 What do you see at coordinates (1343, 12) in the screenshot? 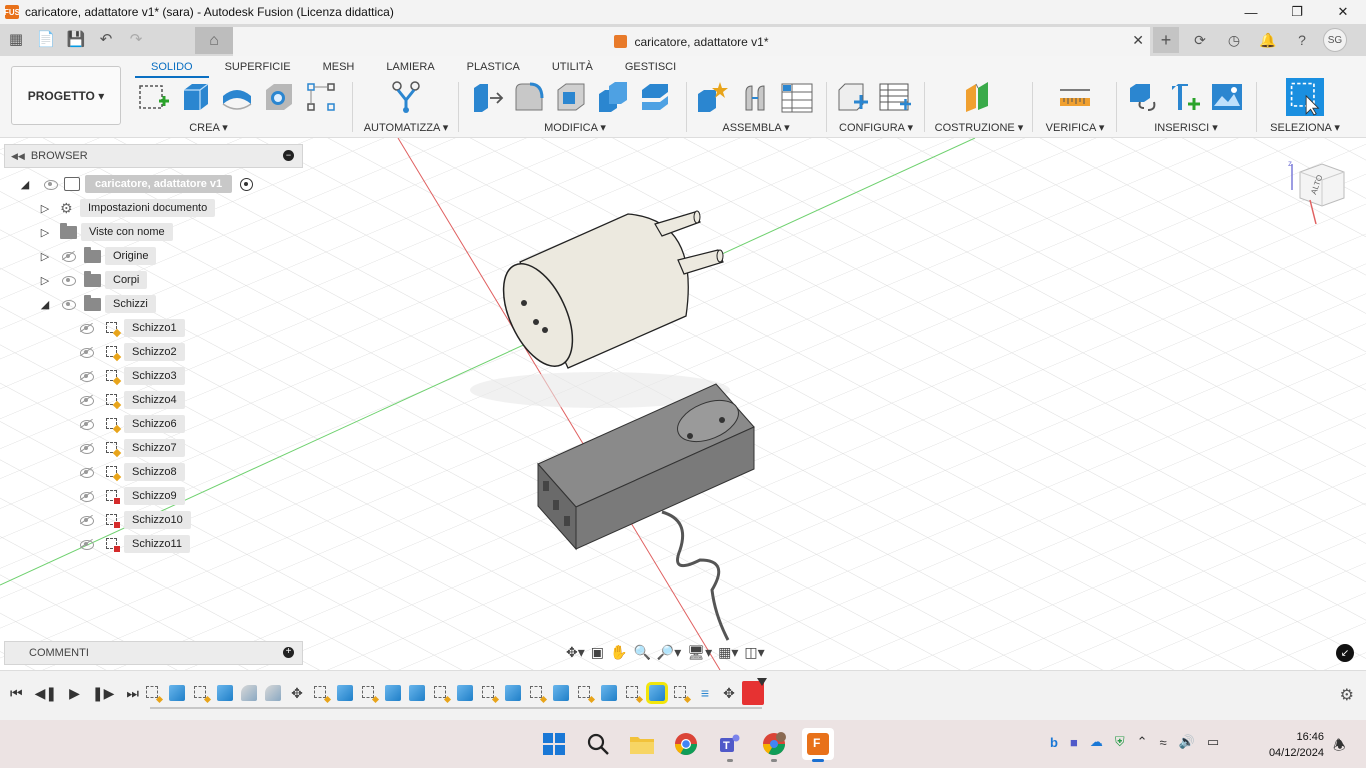
I see `close-button: ✕` at bounding box center [1343, 12].